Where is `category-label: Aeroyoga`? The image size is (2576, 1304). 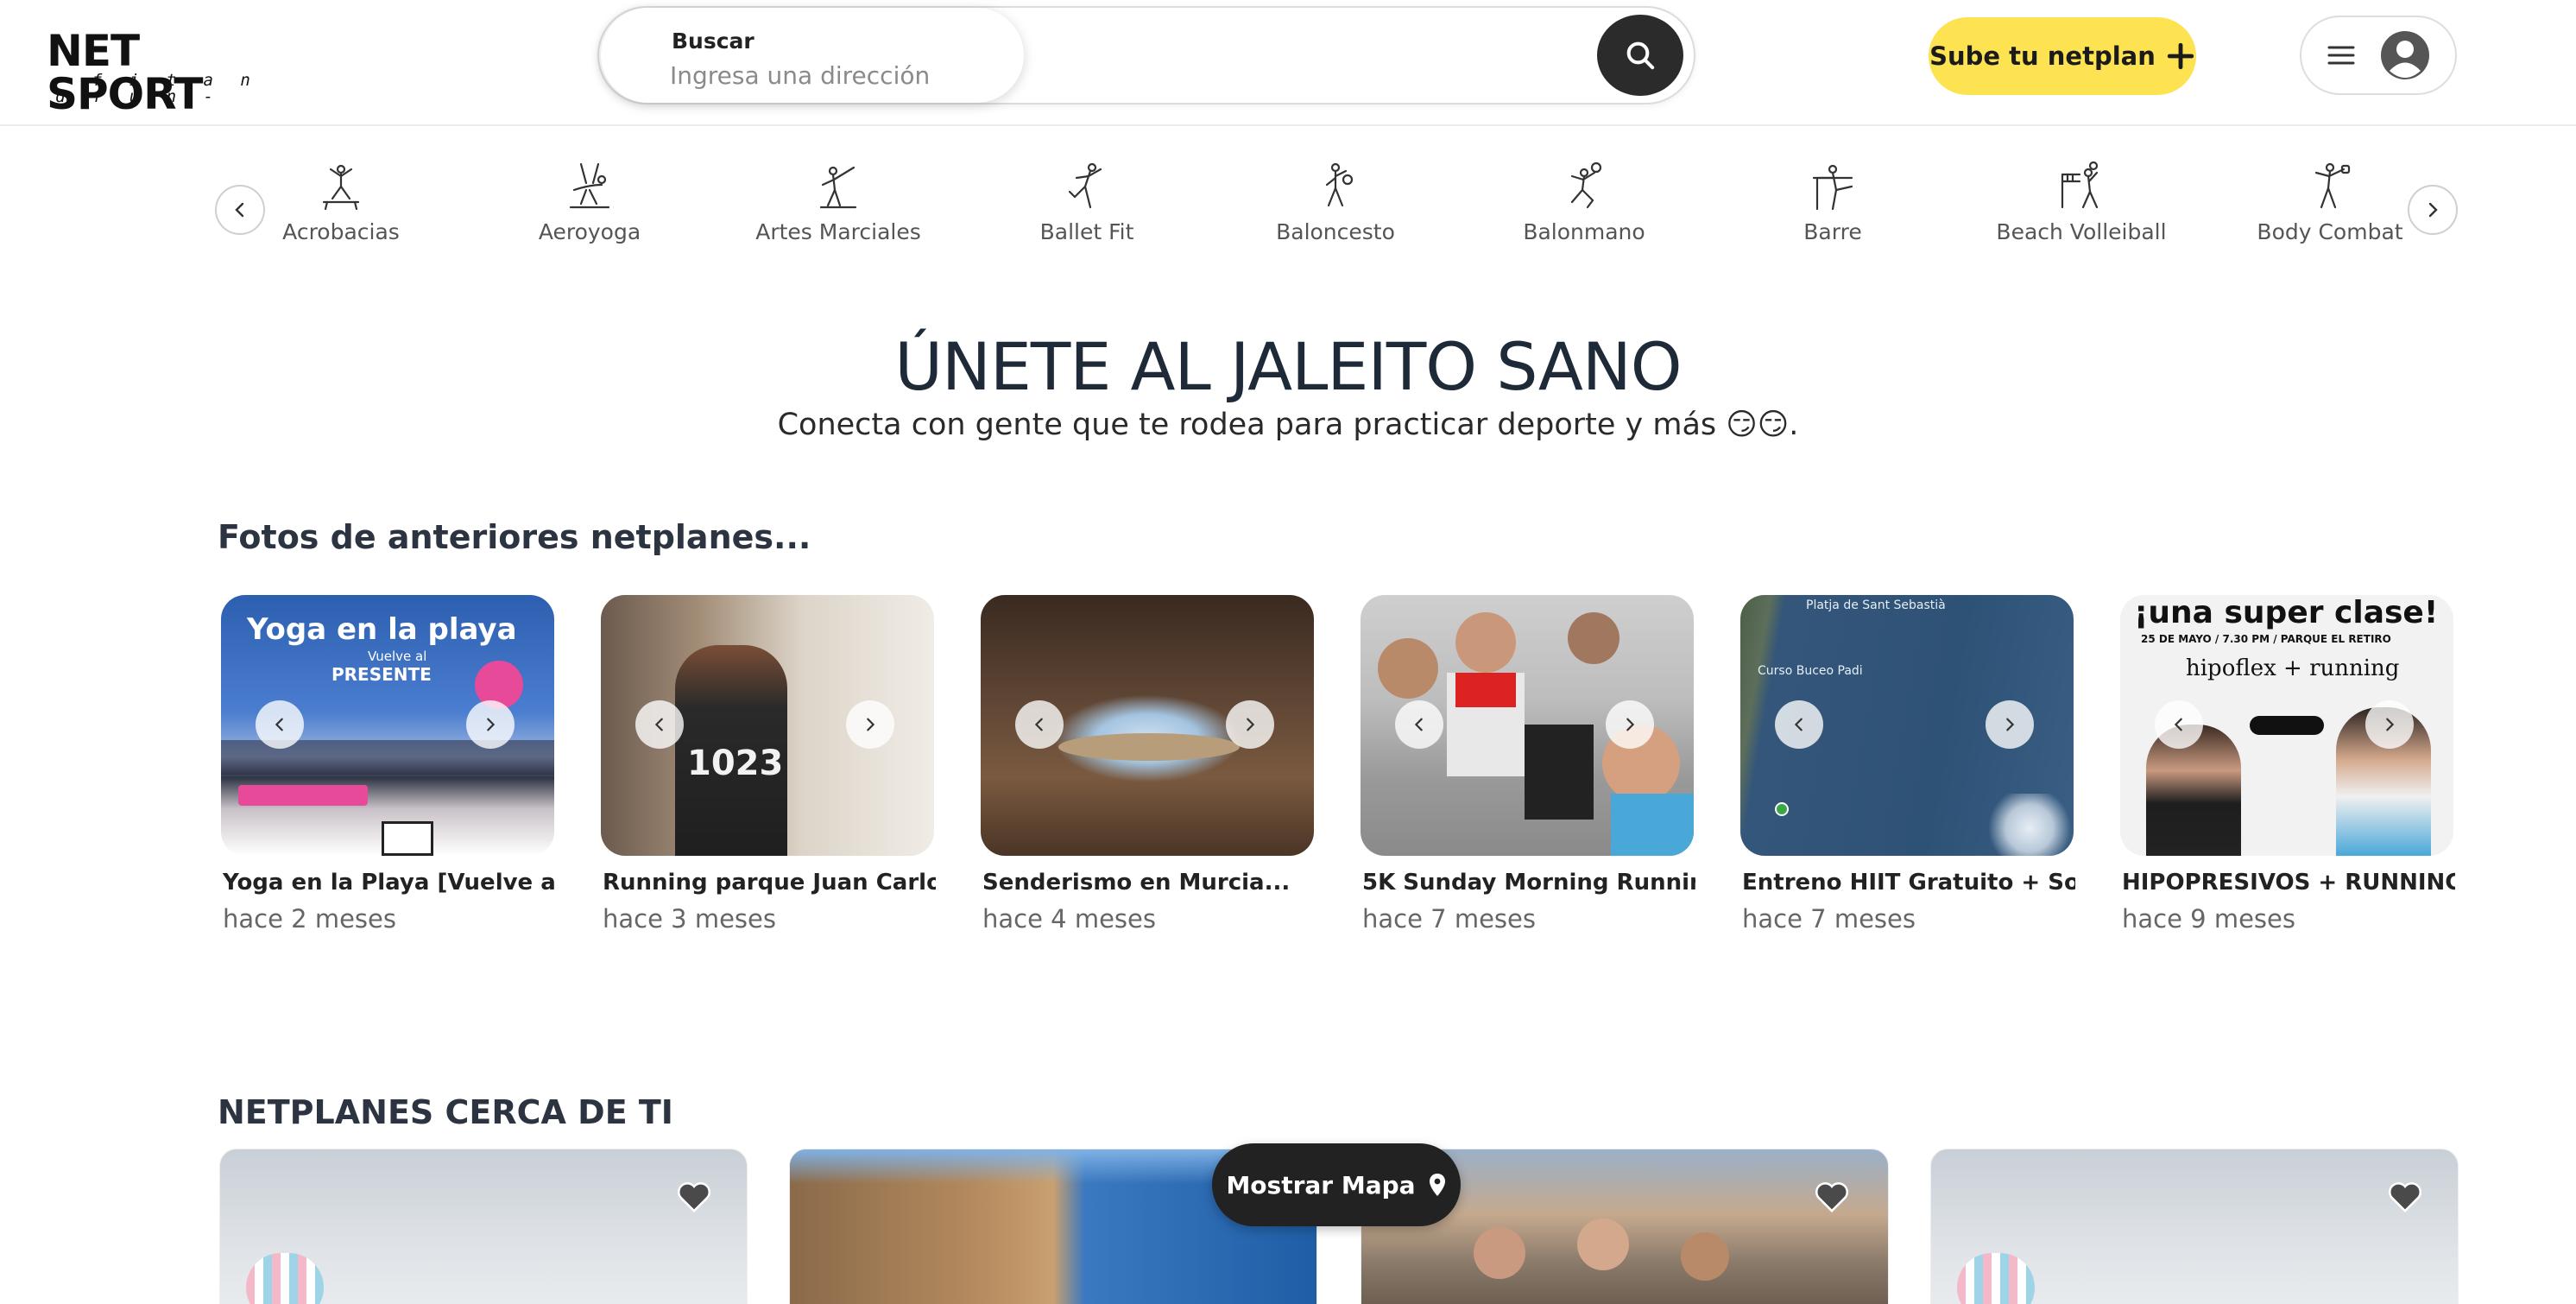
category-label: Aeroyoga is located at coordinates (589, 232).